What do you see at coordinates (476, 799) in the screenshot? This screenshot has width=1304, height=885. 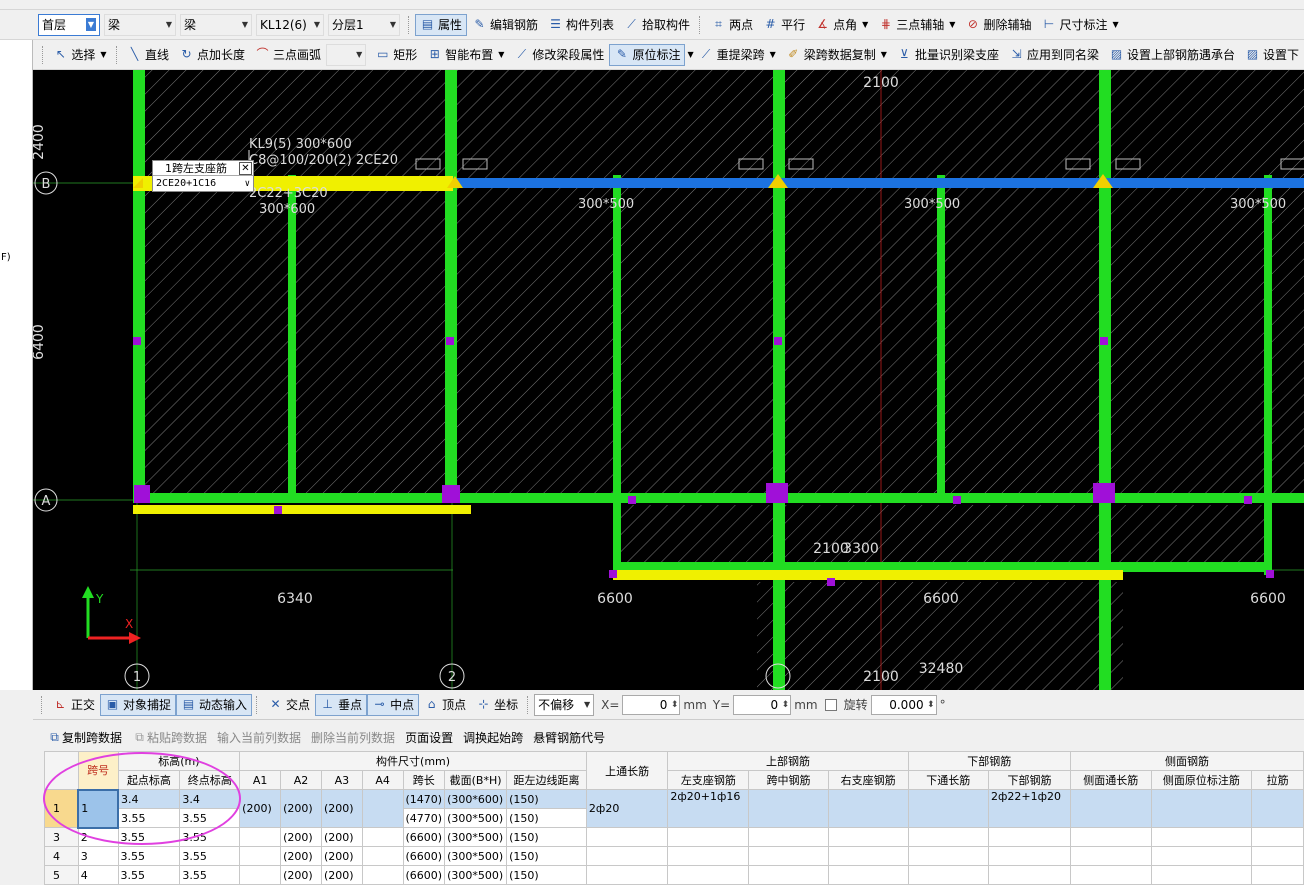 I see `cell: (300*600)` at bounding box center [476, 799].